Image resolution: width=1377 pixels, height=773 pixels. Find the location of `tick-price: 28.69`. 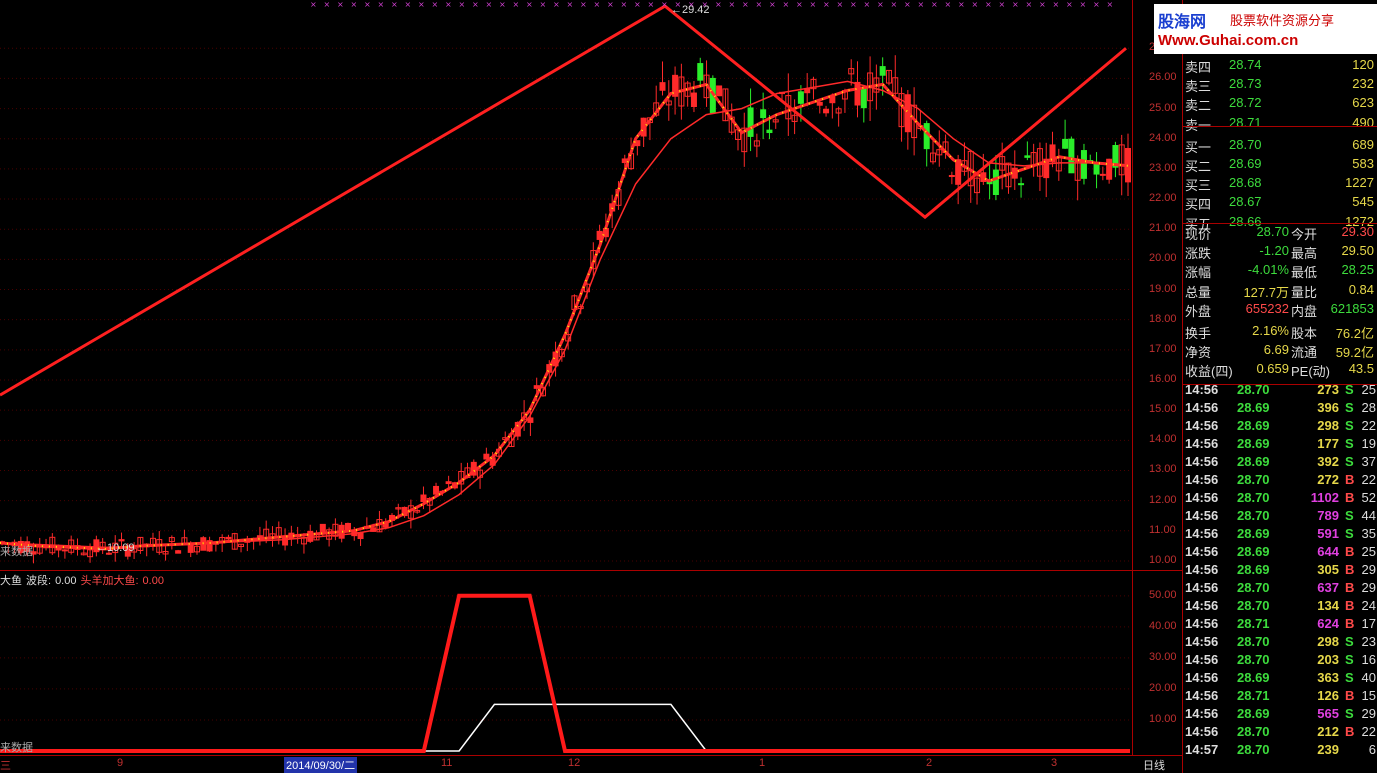

tick-price: 28.69 is located at coordinates (1253, 713).